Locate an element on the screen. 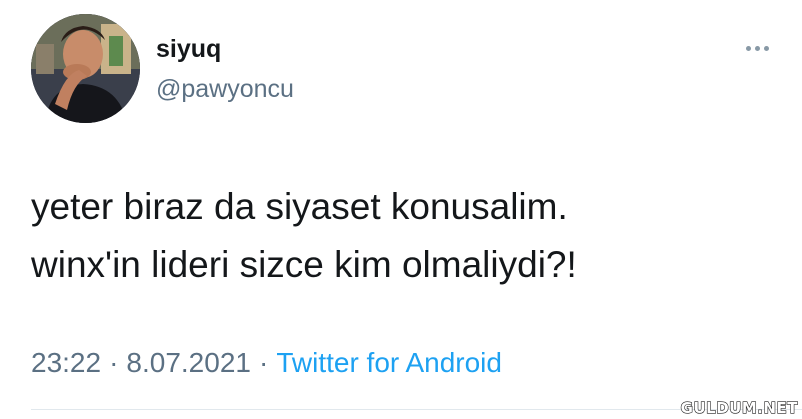 The width and height of the screenshot is (802, 419). watermark-logo: GULDUM.NET is located at coordinates (739, 407).